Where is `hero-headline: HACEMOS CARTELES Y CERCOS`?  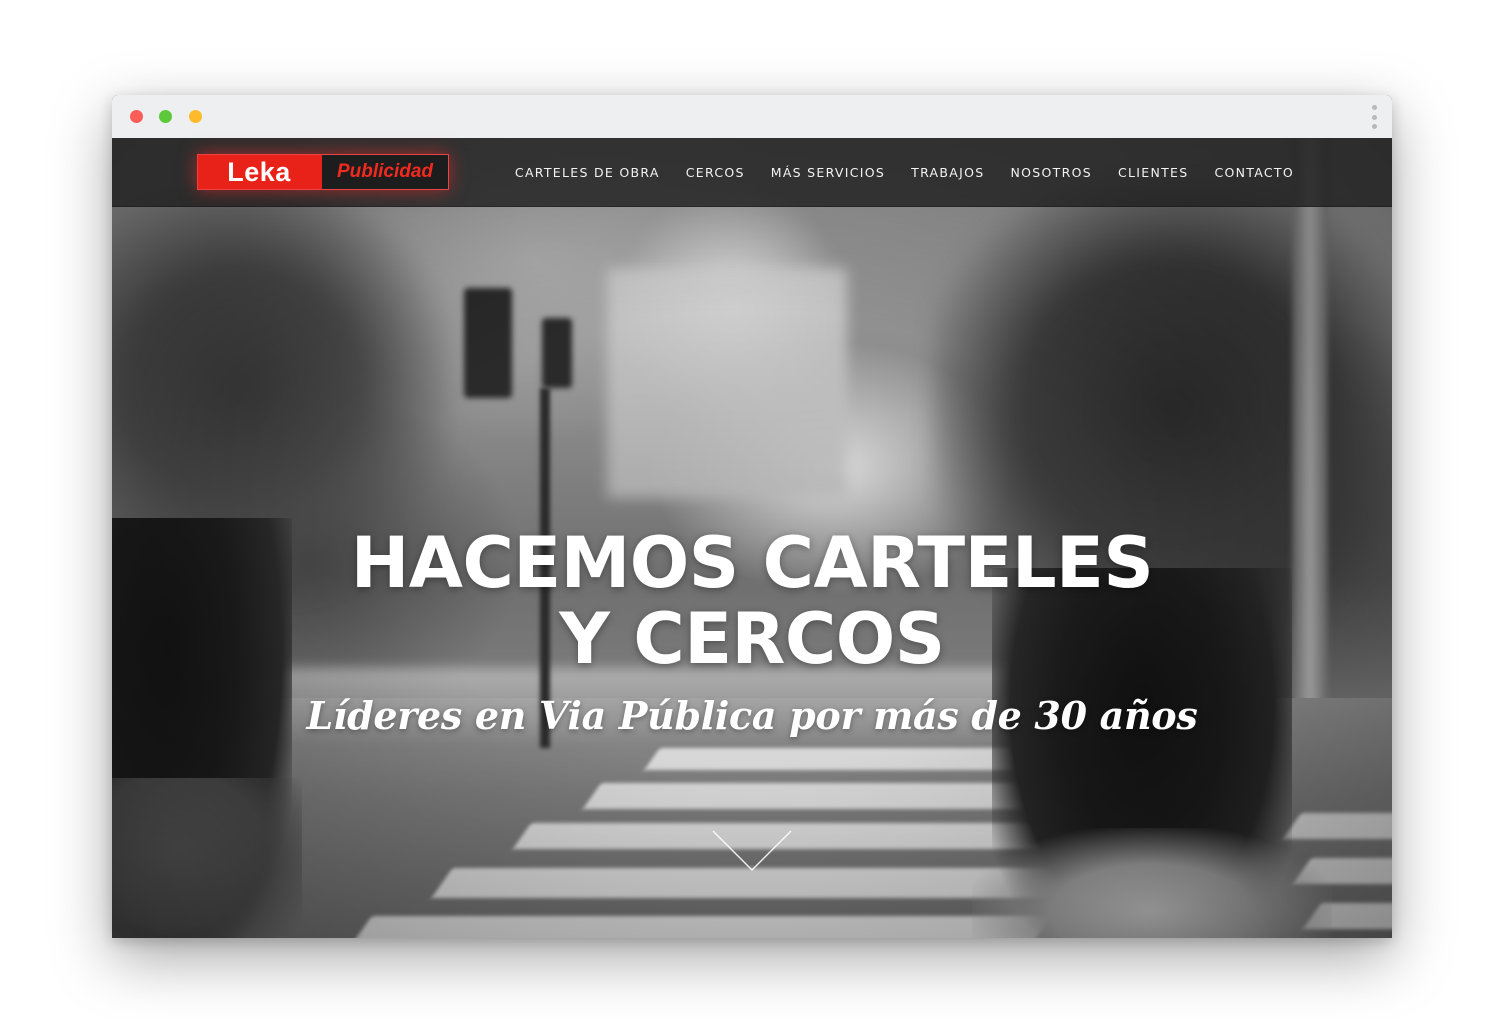
hero-headline: HACEMOS CARTELES Y CERCOS is located at coordinates (752, 601).